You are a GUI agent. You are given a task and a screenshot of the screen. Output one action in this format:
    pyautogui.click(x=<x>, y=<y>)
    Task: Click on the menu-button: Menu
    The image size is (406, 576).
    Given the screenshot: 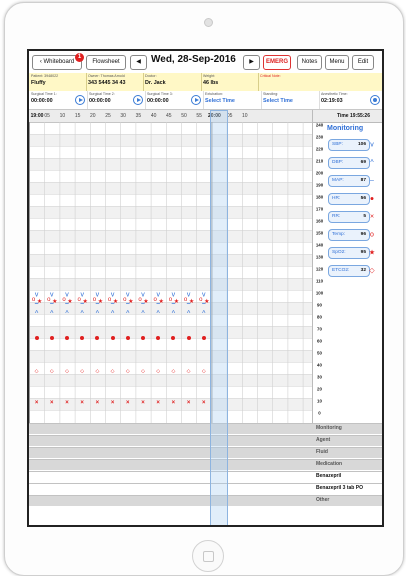 What is the action you would take?
    pyautogui.click(x=337, y=62)
    